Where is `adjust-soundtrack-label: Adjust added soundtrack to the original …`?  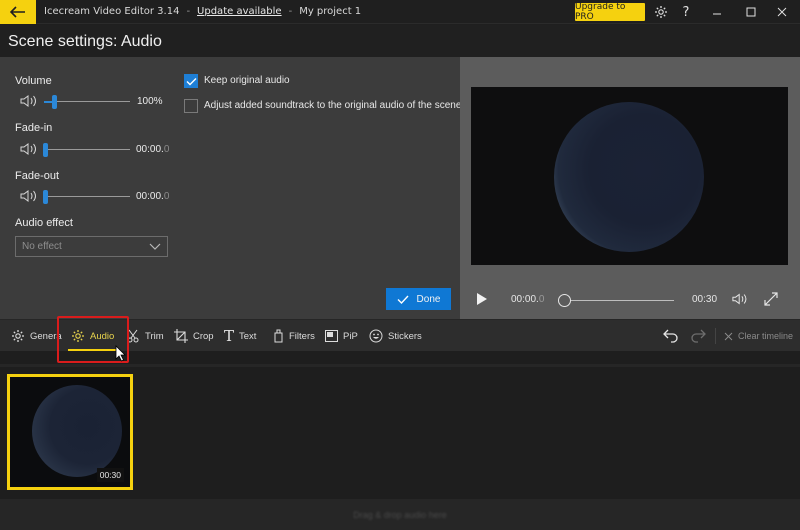
adjust-soundtrack-label: Adjust added soundtrack to the original … is located at coordinates (332, 105).